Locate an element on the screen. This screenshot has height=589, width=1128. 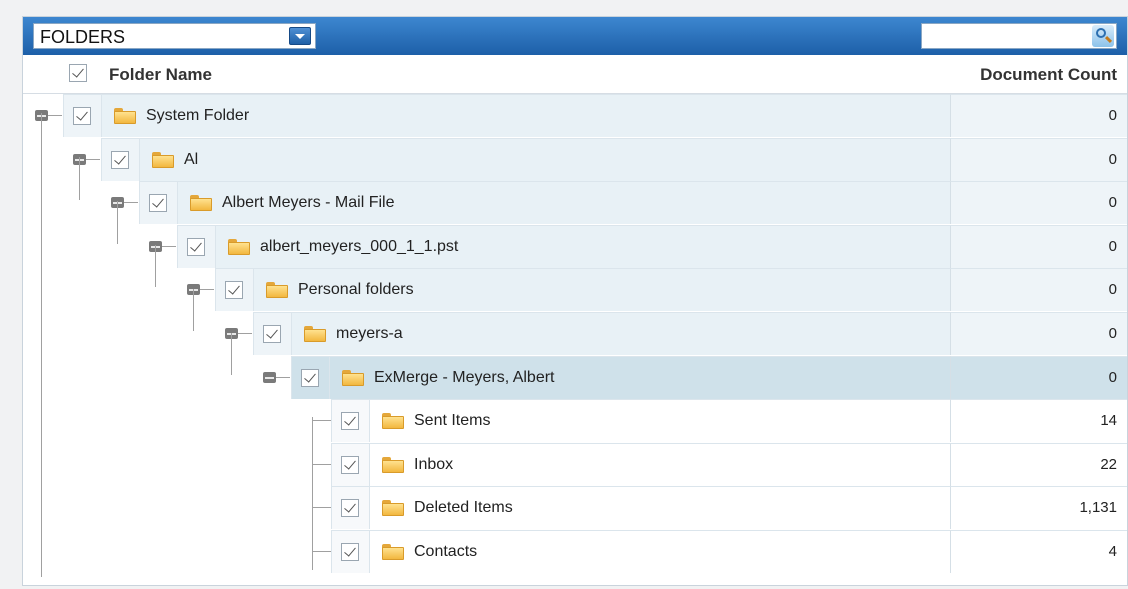
folder-name-cell: meyers-a is located at coordinates (620, 333).